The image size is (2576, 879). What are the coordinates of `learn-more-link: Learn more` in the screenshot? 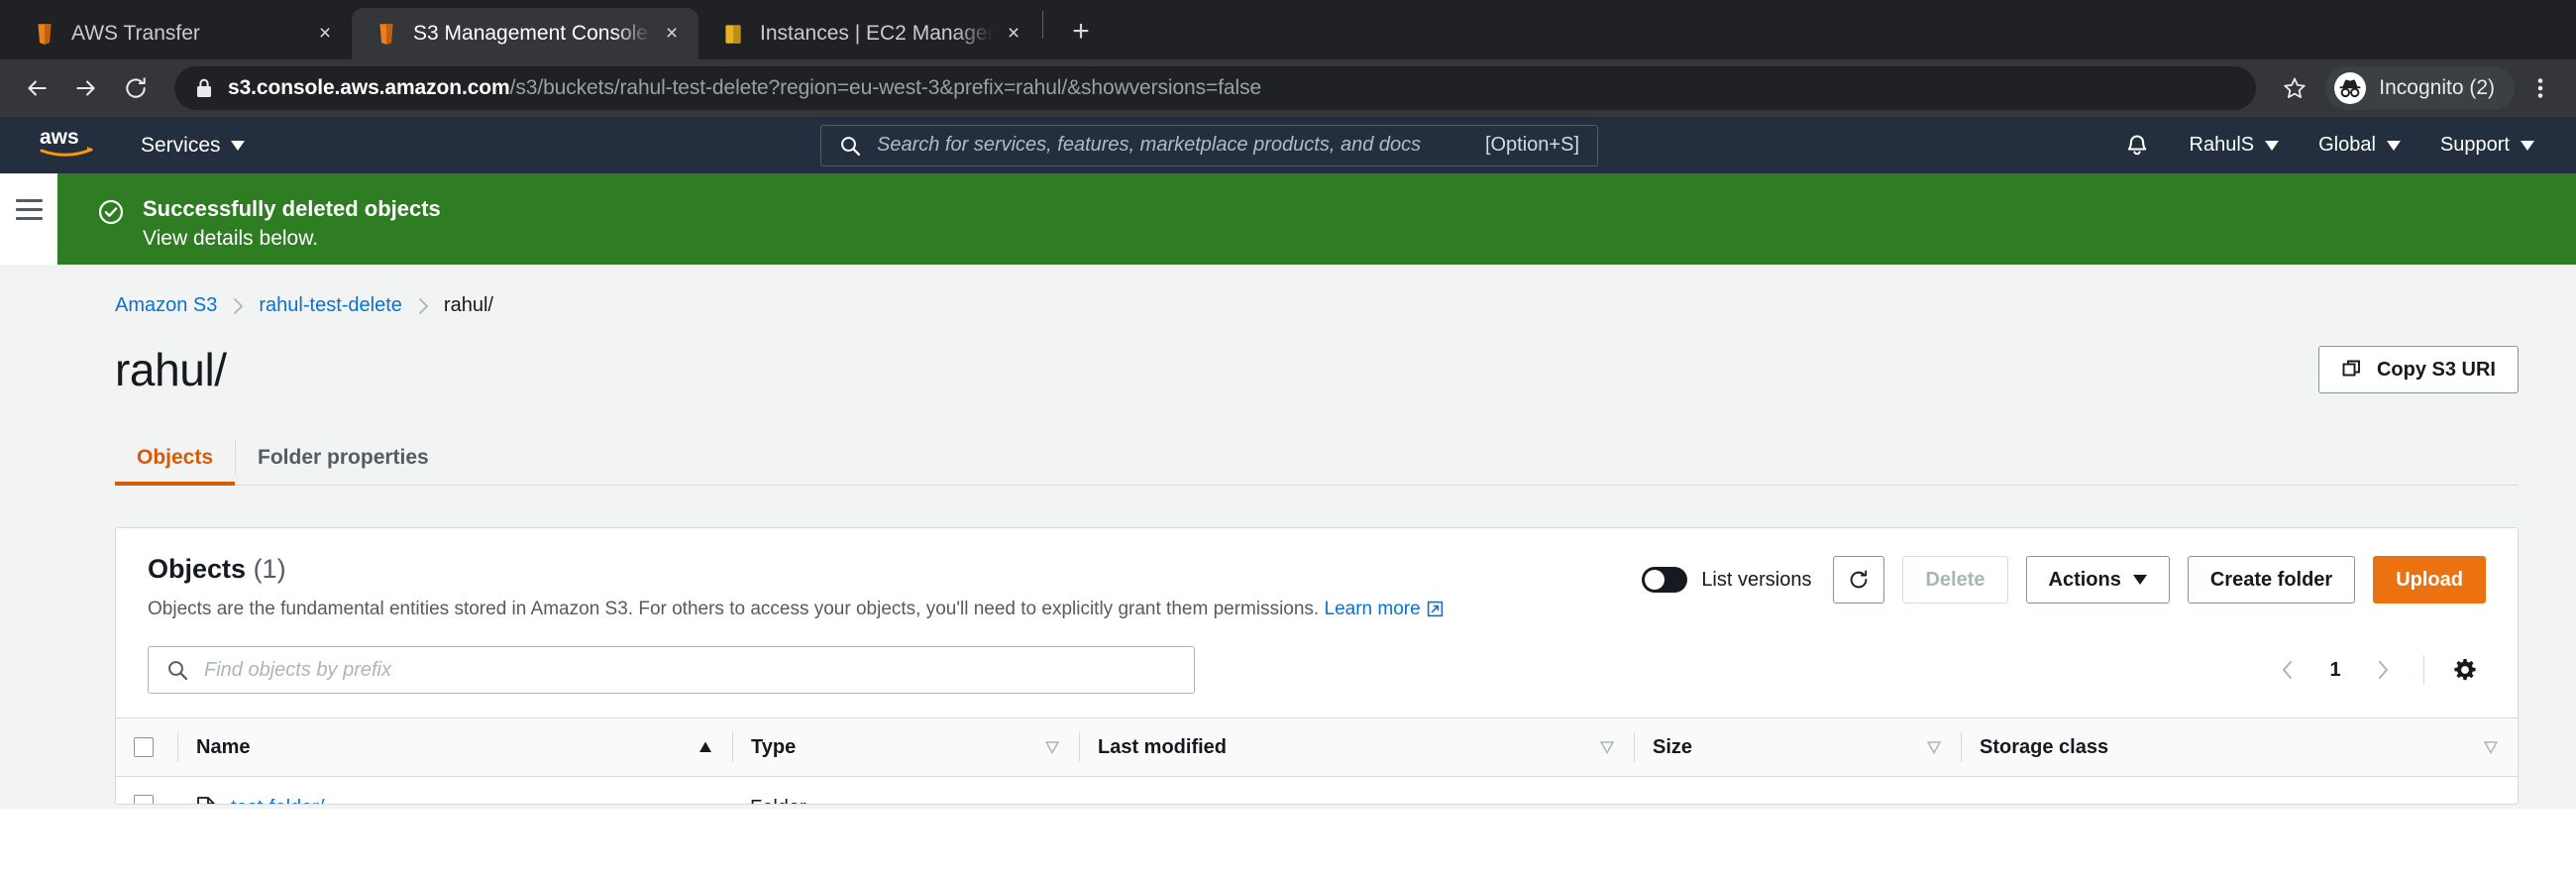 It's located at (1373, 609).